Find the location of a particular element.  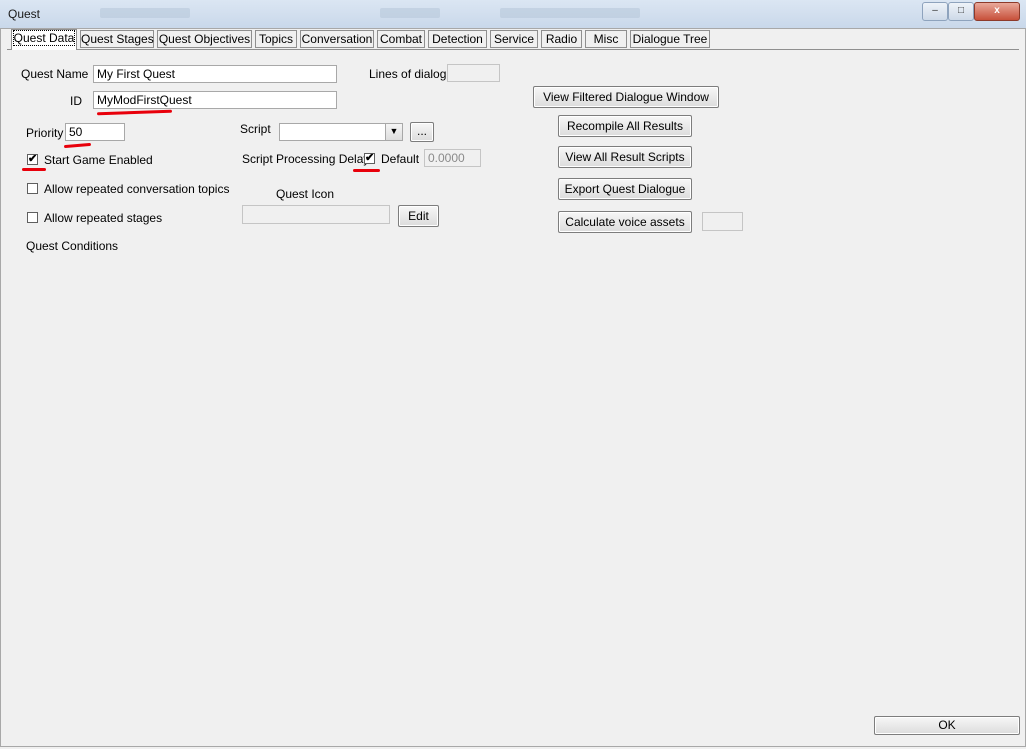

tab-conversation: Conversation is located at coordinates (337, 39).